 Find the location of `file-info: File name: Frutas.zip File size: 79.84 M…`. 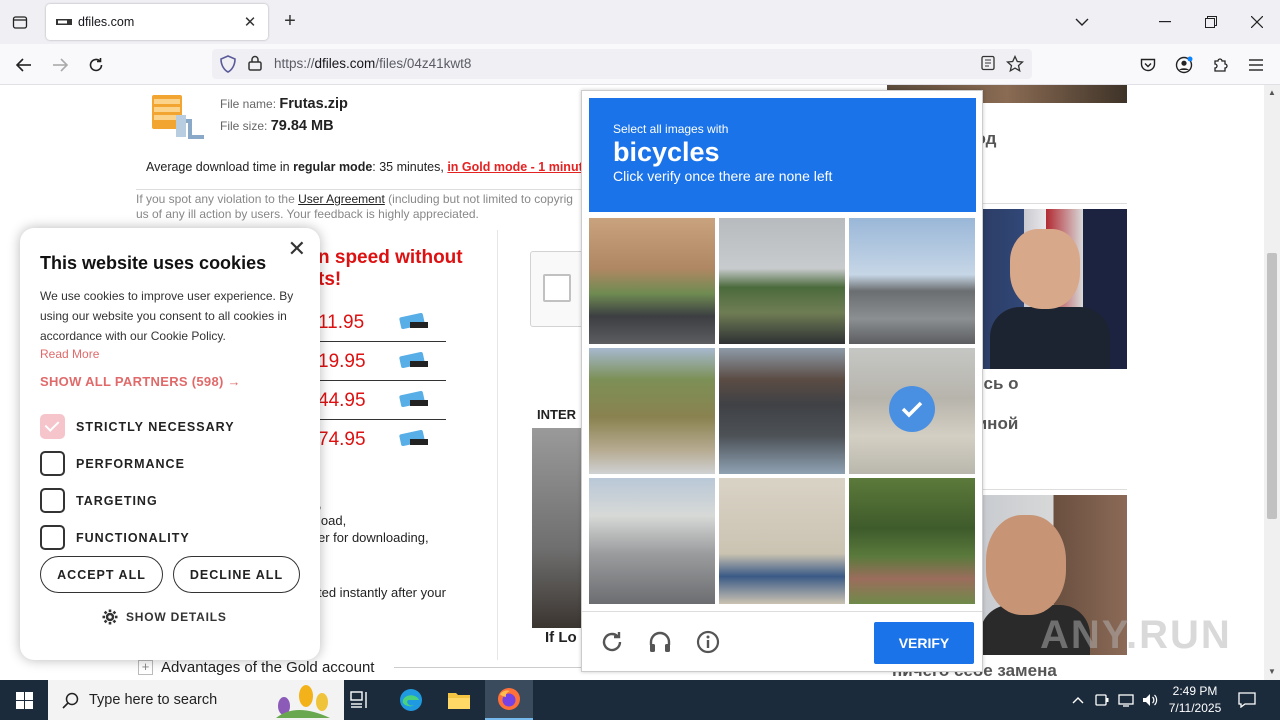

file-info: File name: Frutas.zip File size: 79.84 M… is located at coordinates (284, 115).